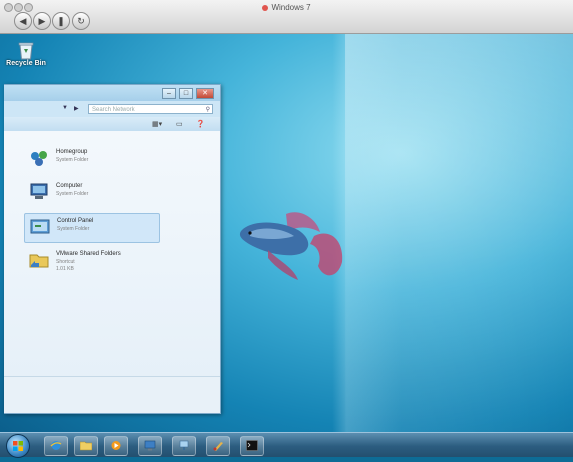 This screenshot has width=573, height=462. I want to click on search-input: Search Network ⚲, so click(150, 109).